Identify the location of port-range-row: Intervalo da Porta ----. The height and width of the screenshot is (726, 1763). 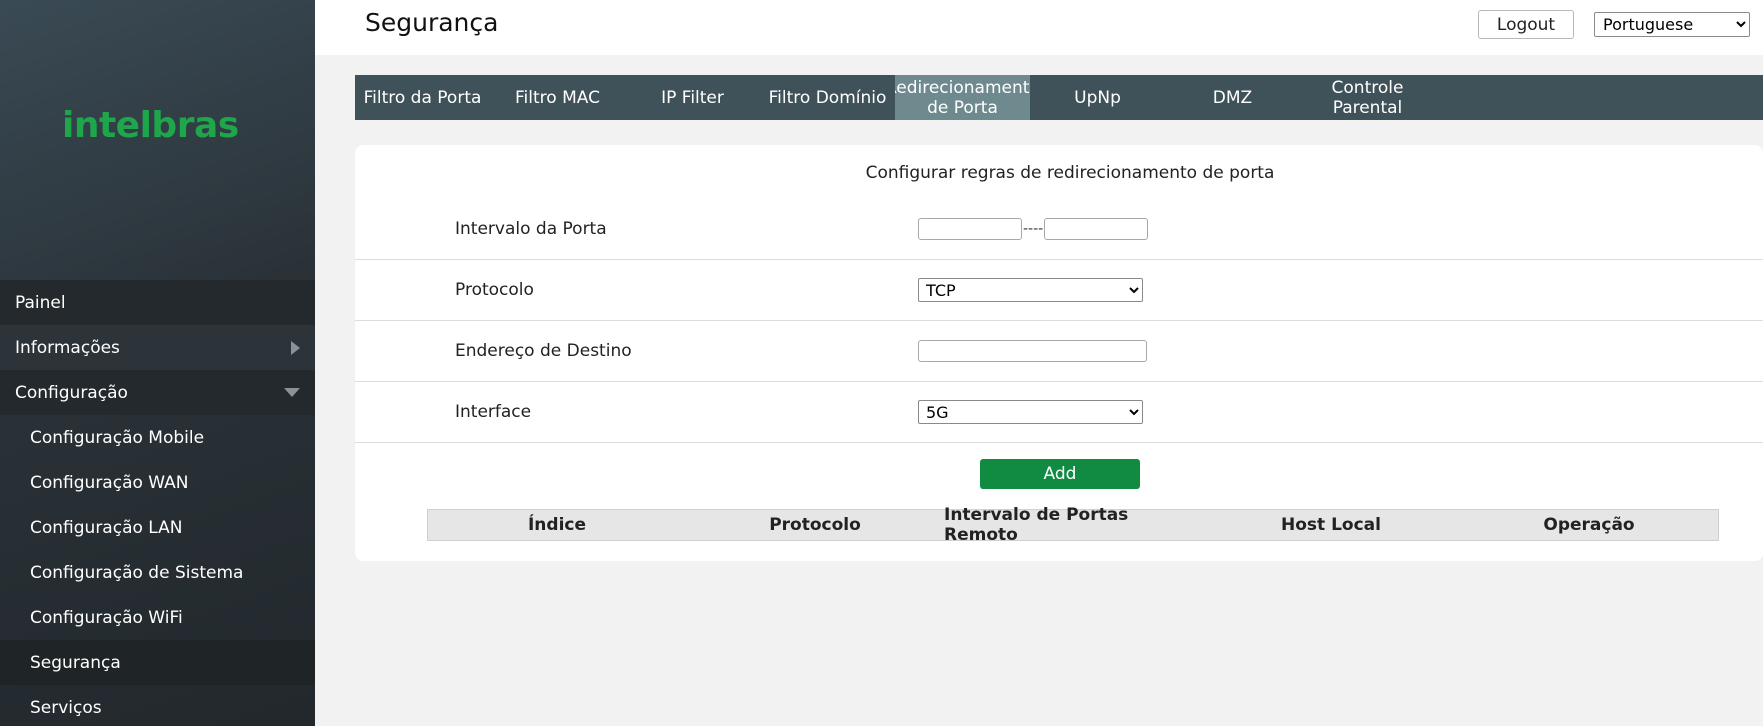
(1059, 229).